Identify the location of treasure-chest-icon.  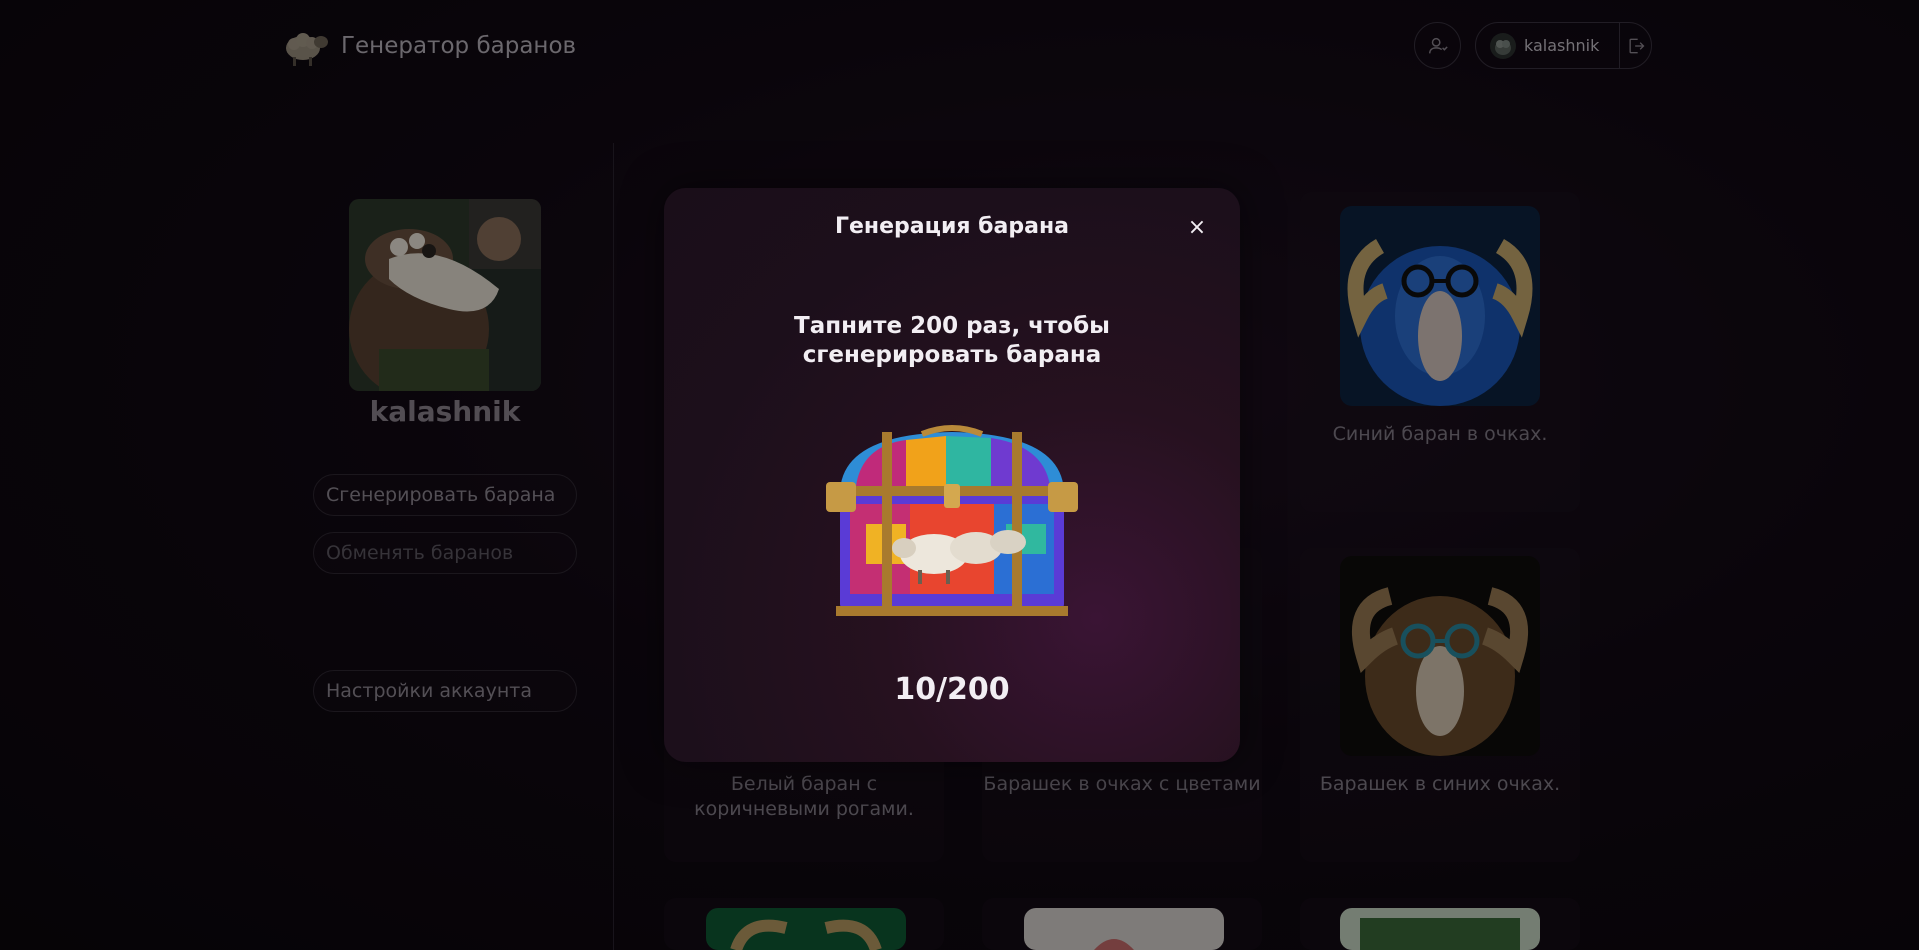
(952, 520).